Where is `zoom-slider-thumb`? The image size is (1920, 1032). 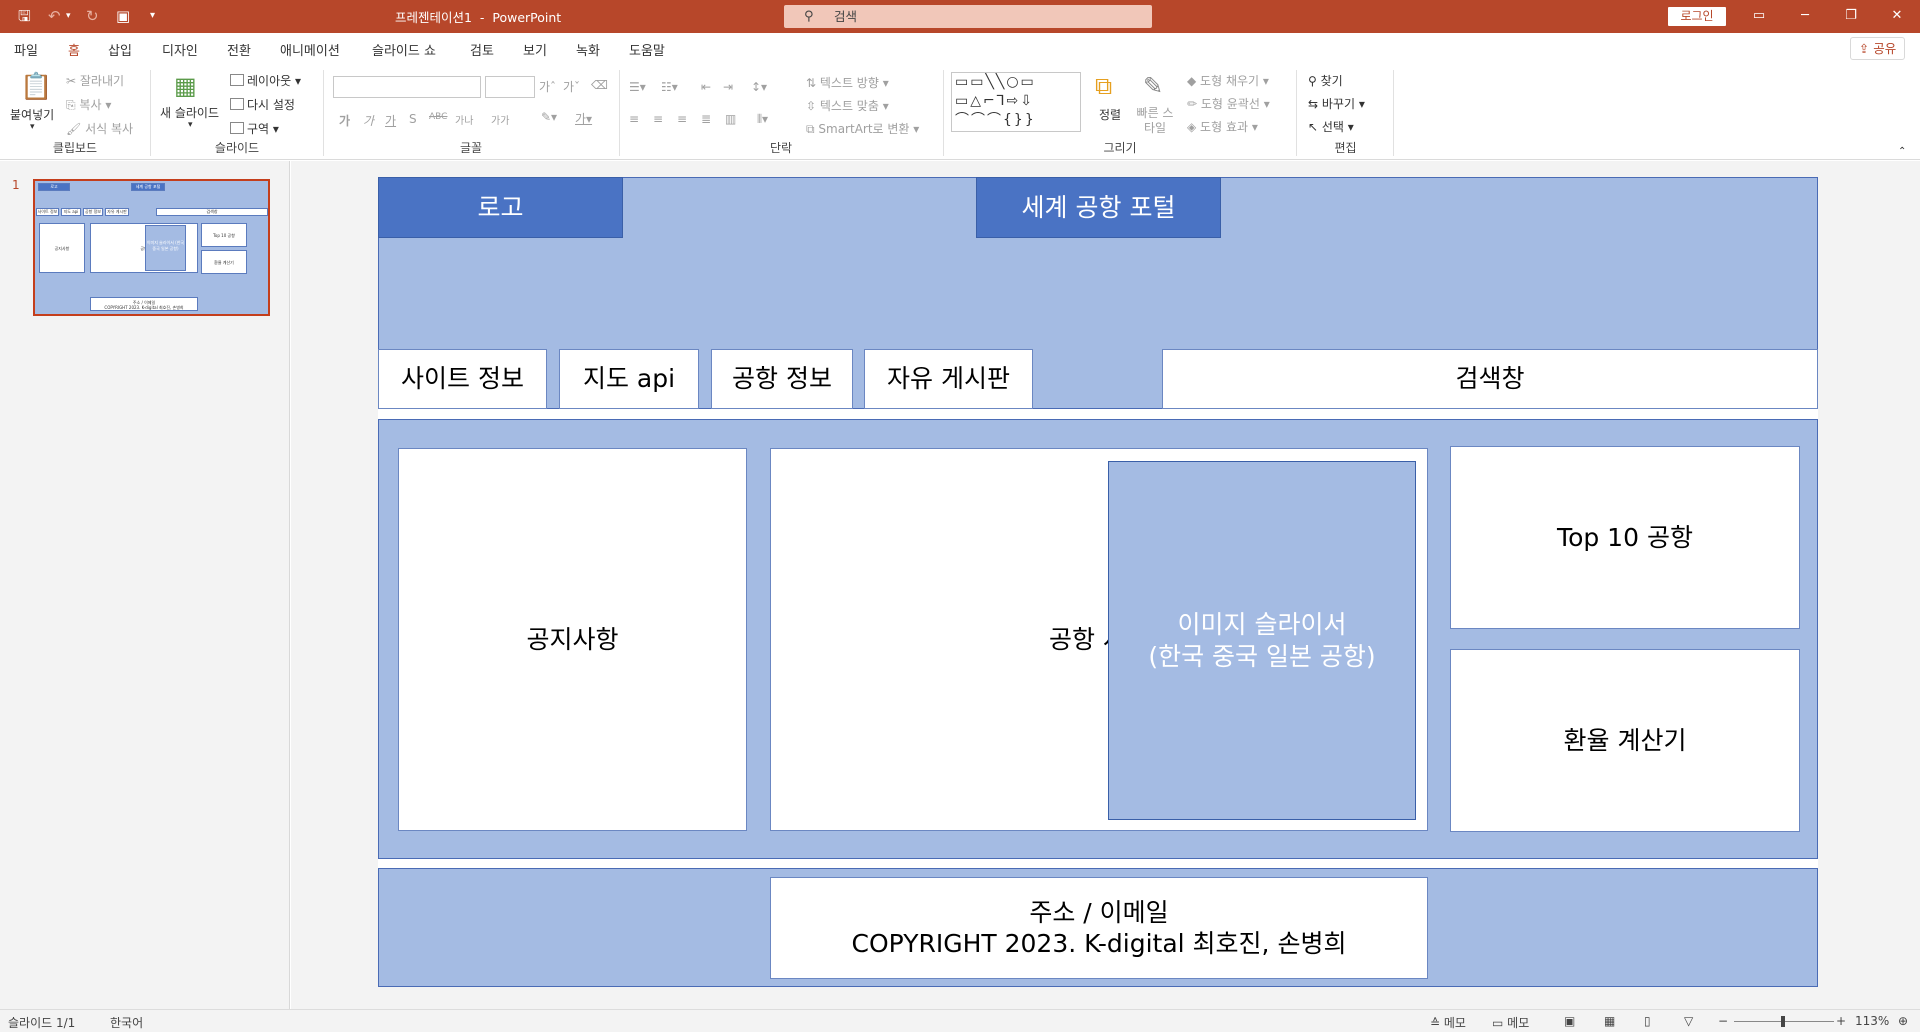 zoom-slider-thumb is located at coordinates (1783, 1021).